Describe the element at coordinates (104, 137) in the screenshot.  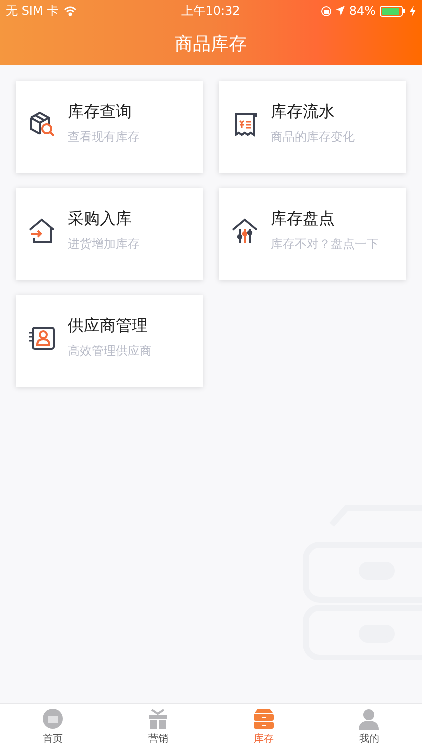
I see `card-subtitle: 查看现有库存` at that location.